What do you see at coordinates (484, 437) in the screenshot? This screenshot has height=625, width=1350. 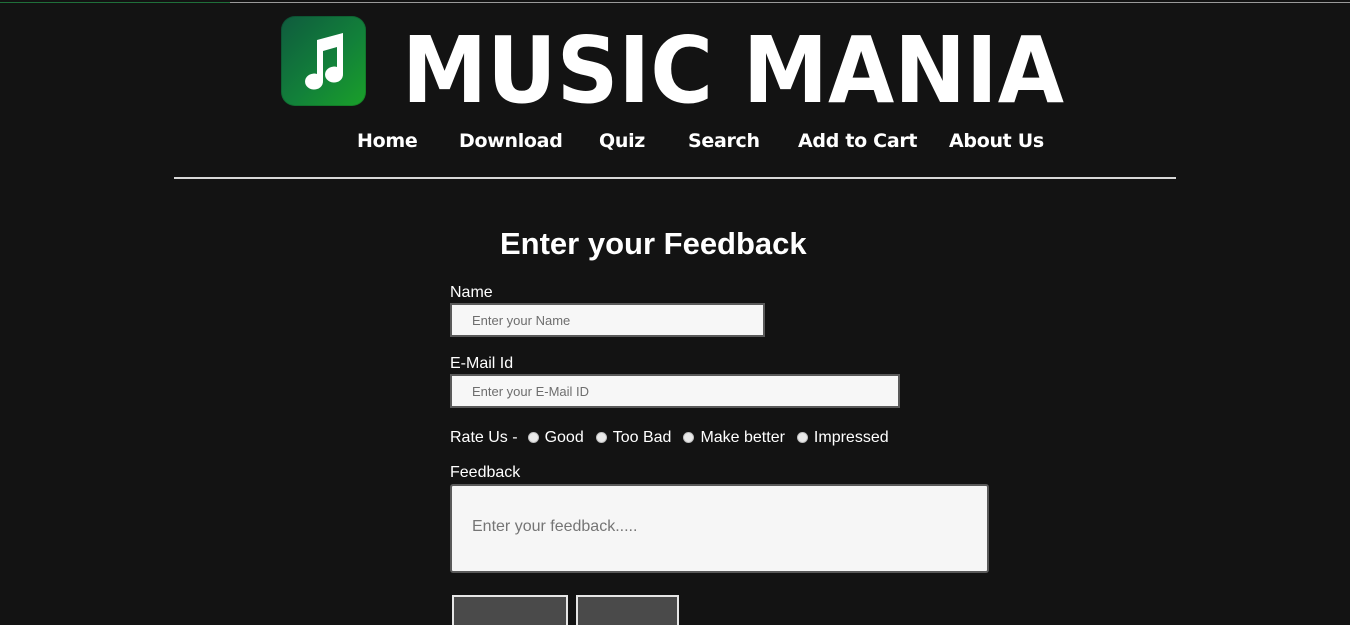 I see `rate-us-label: Rate Us -` at bounding box center [484, 437].